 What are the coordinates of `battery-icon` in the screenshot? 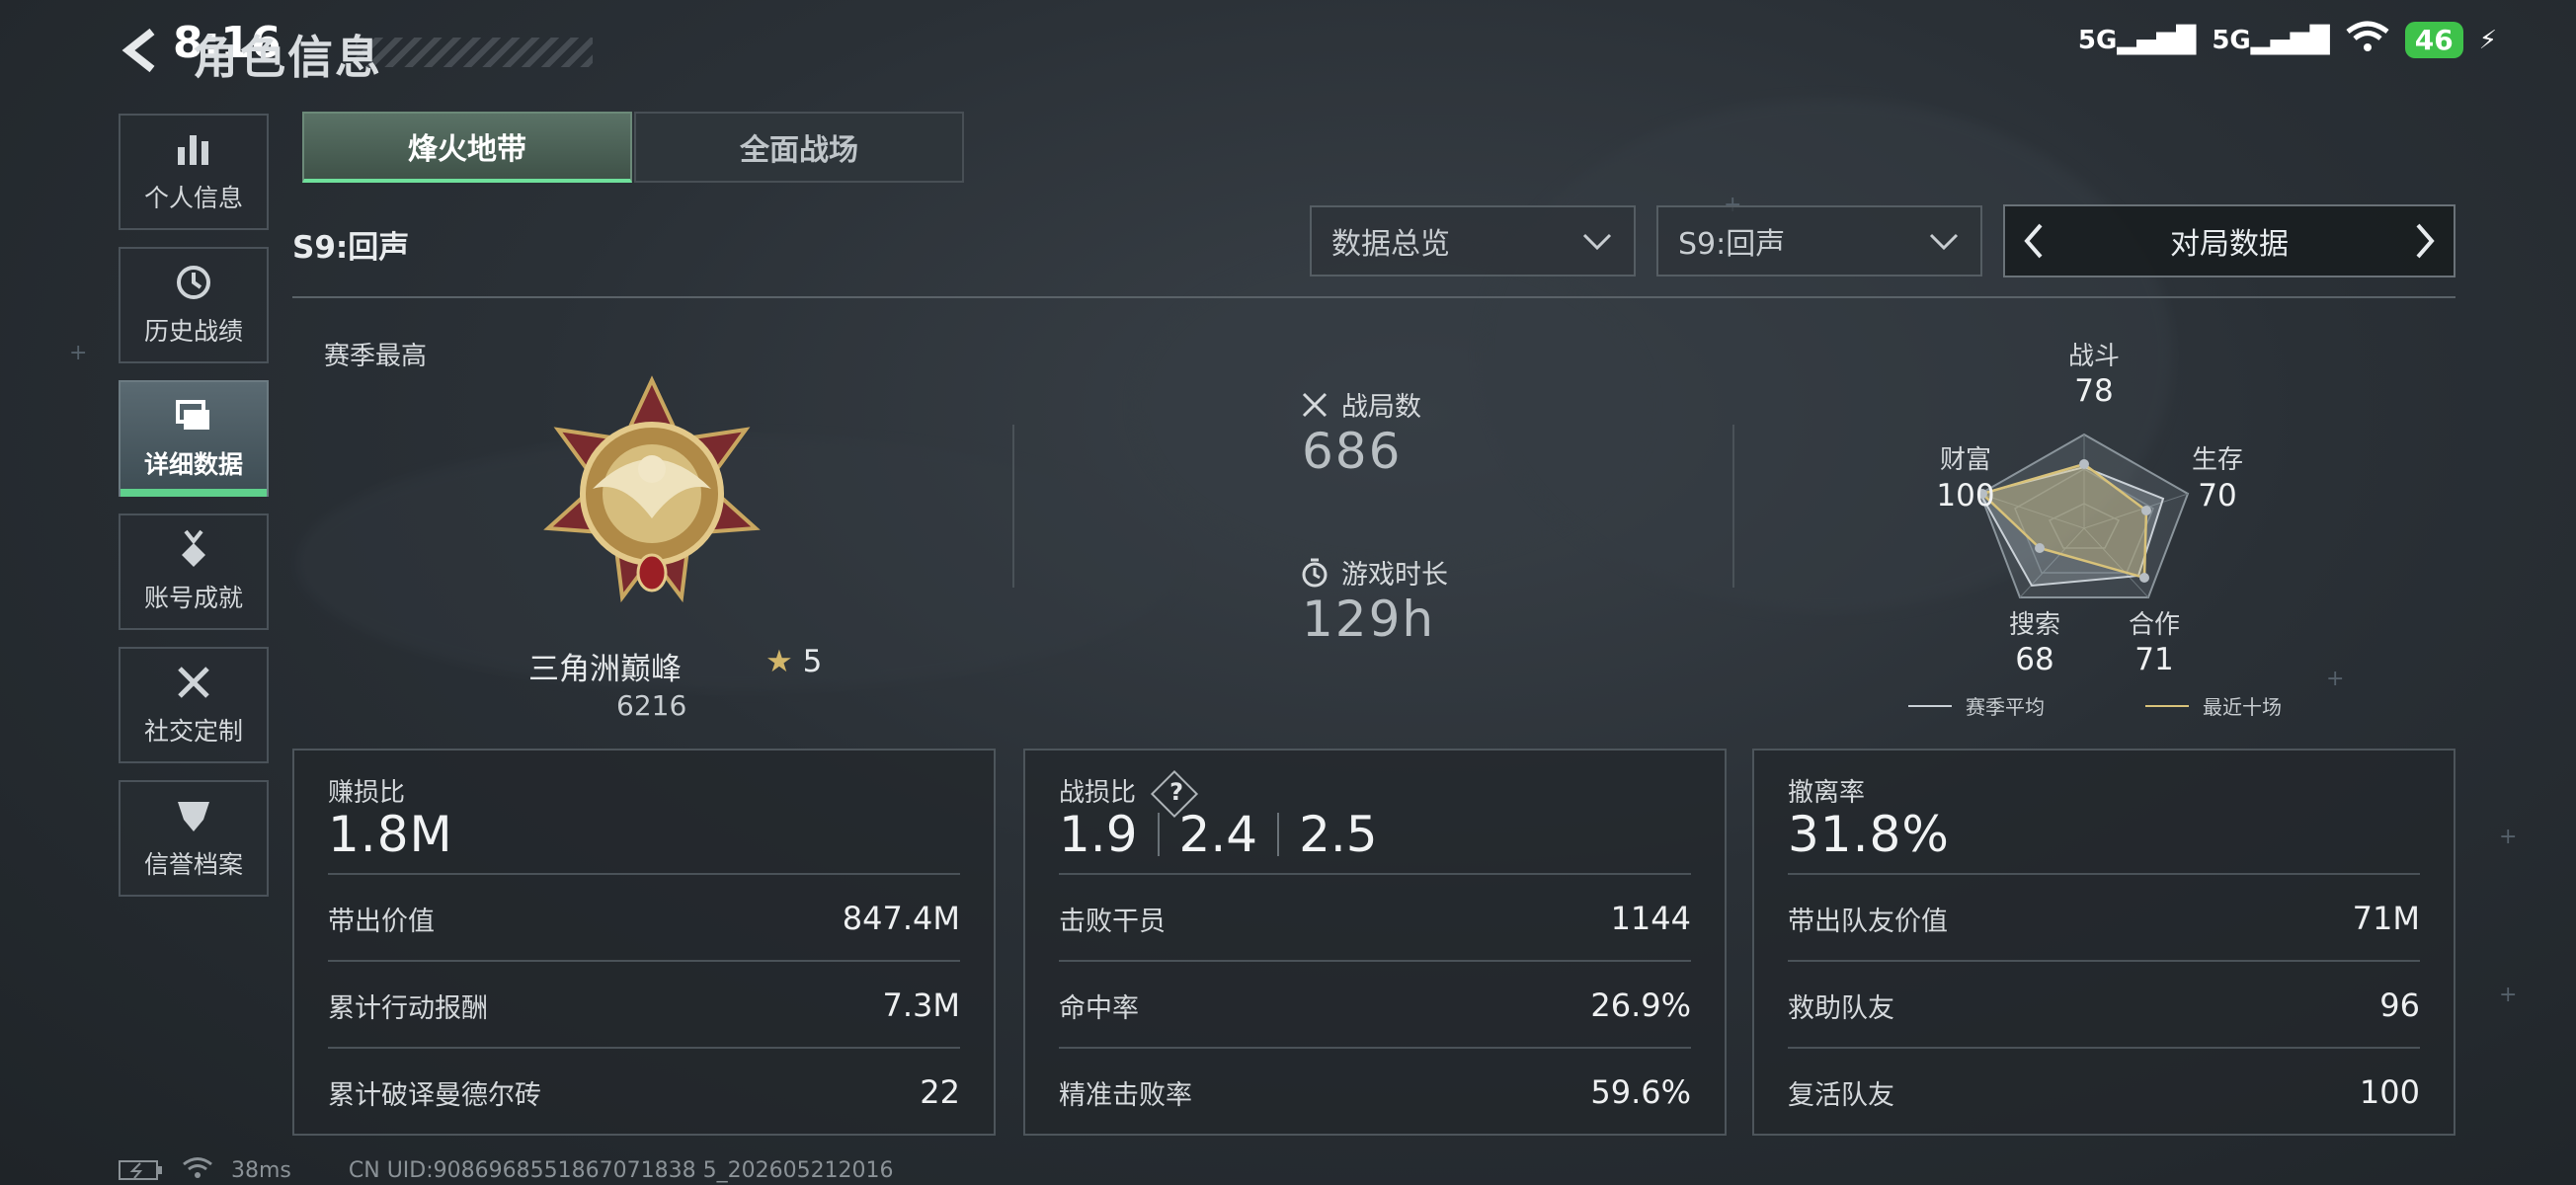 It's located at (140, 1170).